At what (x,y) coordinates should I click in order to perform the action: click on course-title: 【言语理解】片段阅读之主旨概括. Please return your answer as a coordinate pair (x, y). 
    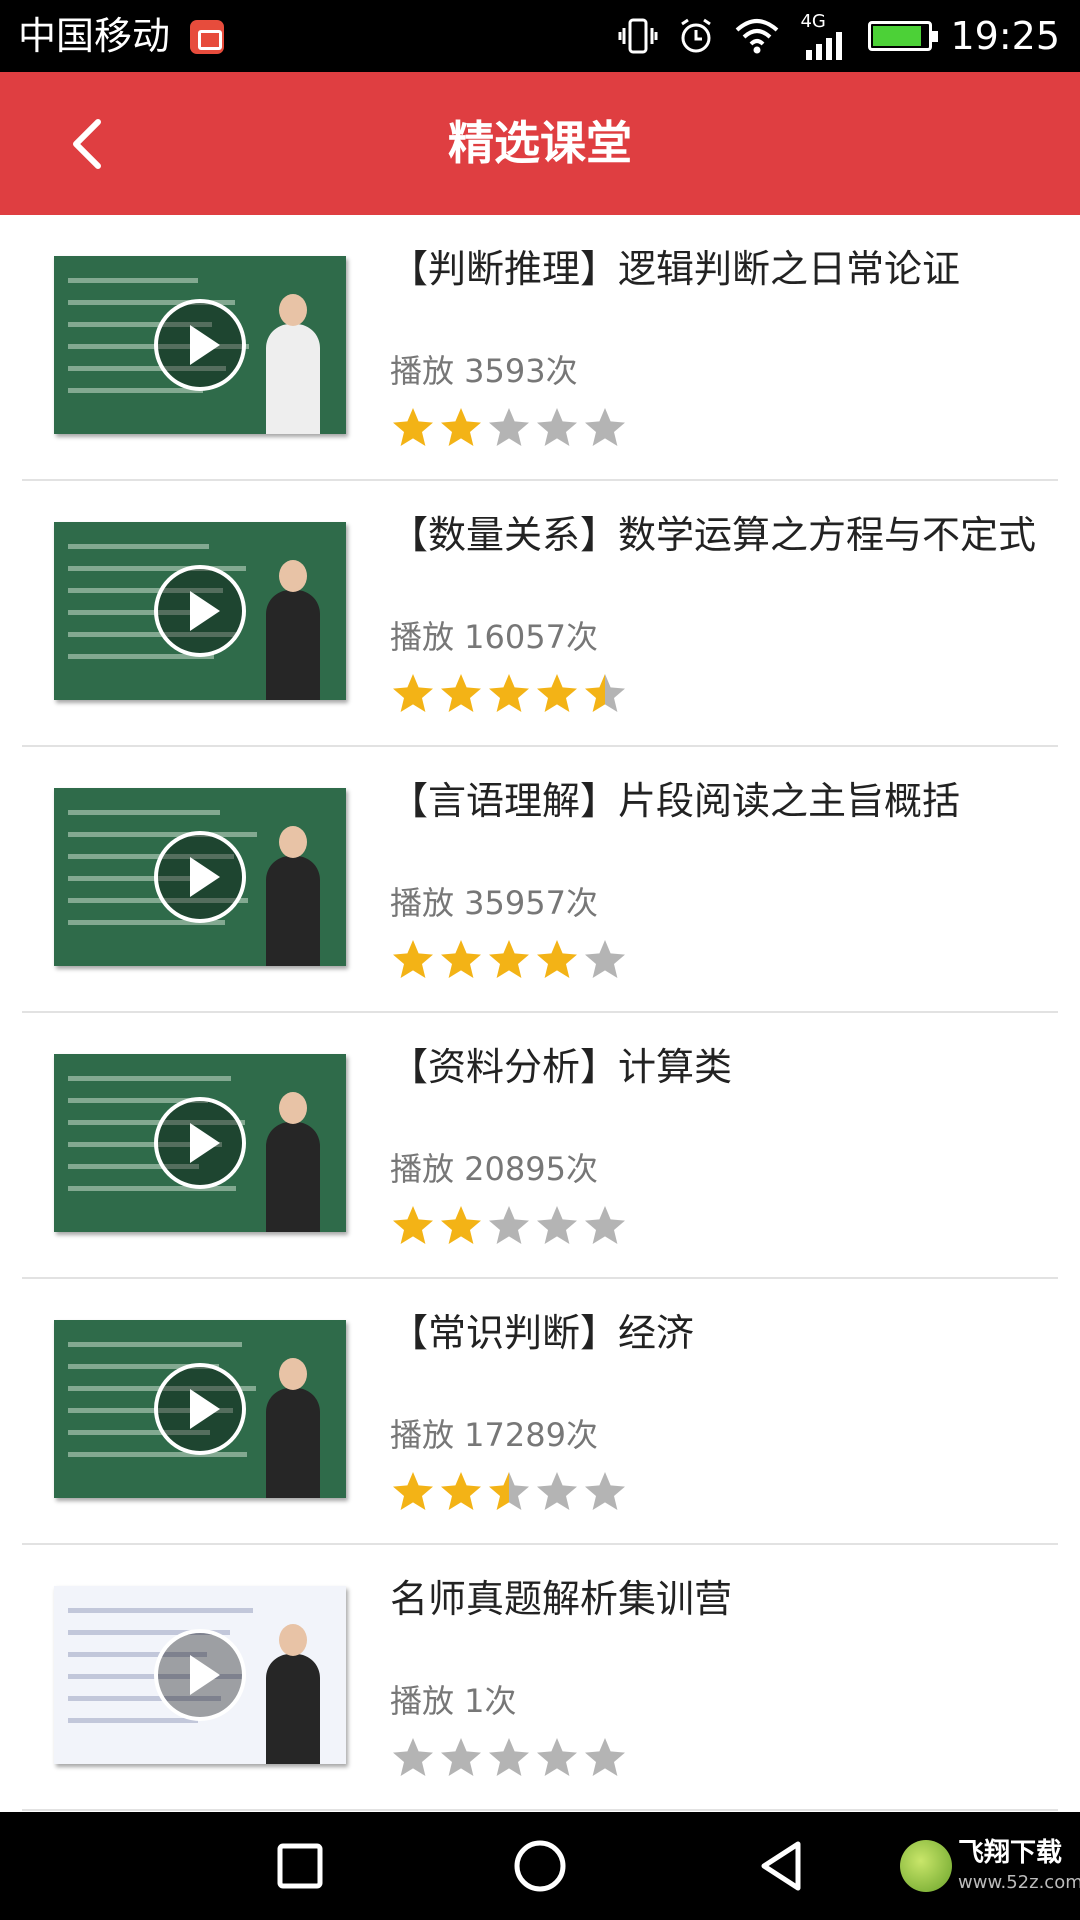
    Looking at the image, I should click on (675, 801).